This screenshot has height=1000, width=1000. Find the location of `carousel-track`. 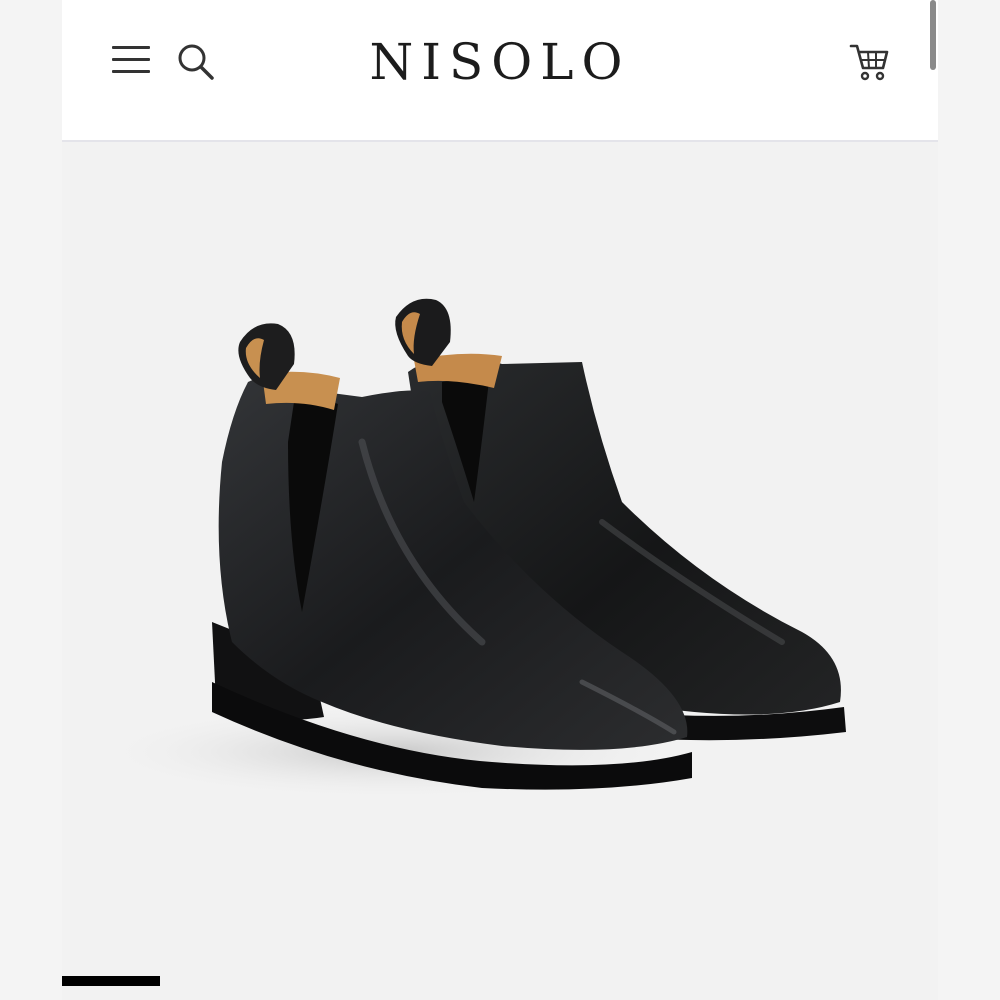

carousel-track is located at coordinates (549, 981).